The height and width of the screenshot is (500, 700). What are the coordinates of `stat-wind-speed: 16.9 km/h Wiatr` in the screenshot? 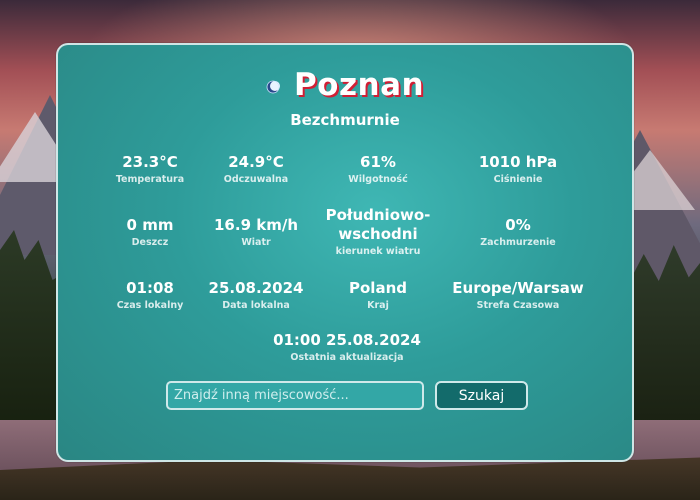 It's located at (256, 232).